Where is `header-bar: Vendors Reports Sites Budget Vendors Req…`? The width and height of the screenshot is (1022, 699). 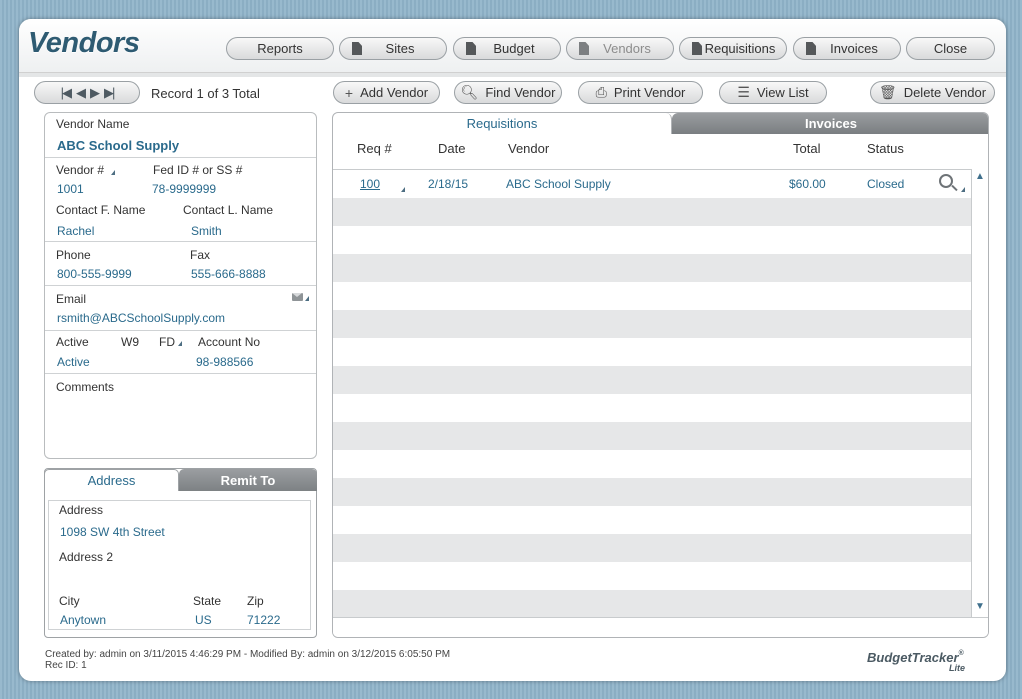 header-bar: Vendors Reports Sites Budget Vendors Req… is located at coordinates (512, 46).